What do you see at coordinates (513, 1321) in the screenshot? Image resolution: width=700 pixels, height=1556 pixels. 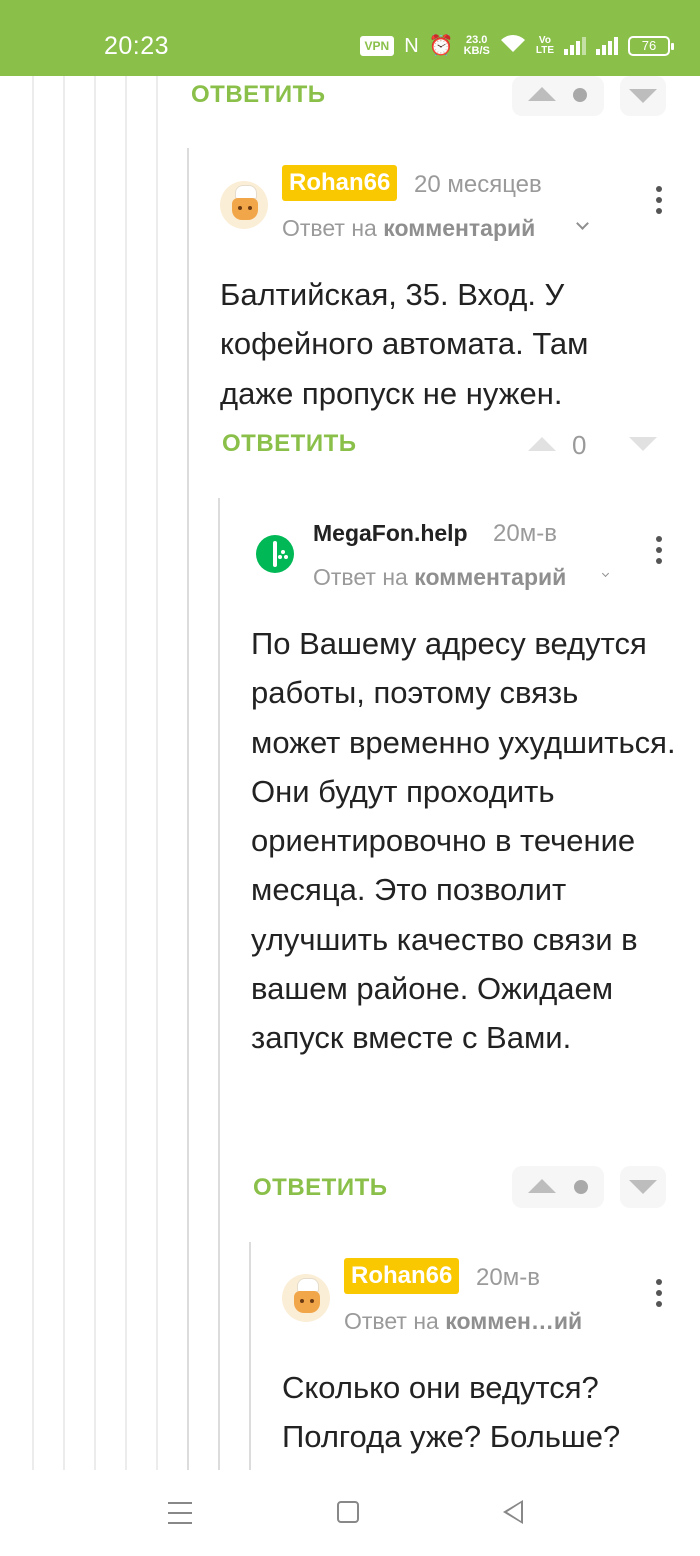 I see `reply-to-target: коммен…ий` at bounding box center [513, 1321].